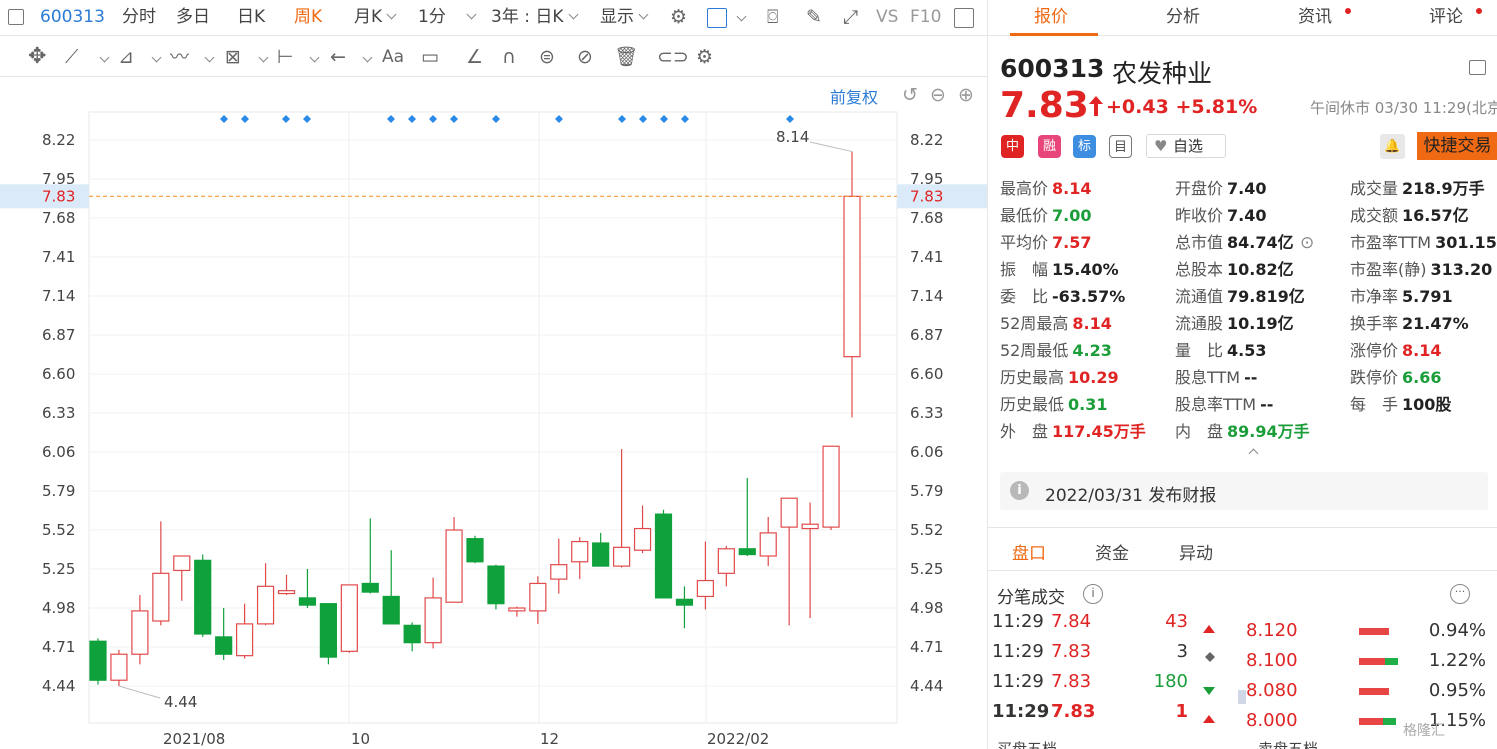 The height and width of the screenshot is (749, 1497). I want to click on vs-button: VS, so click(887, 17).